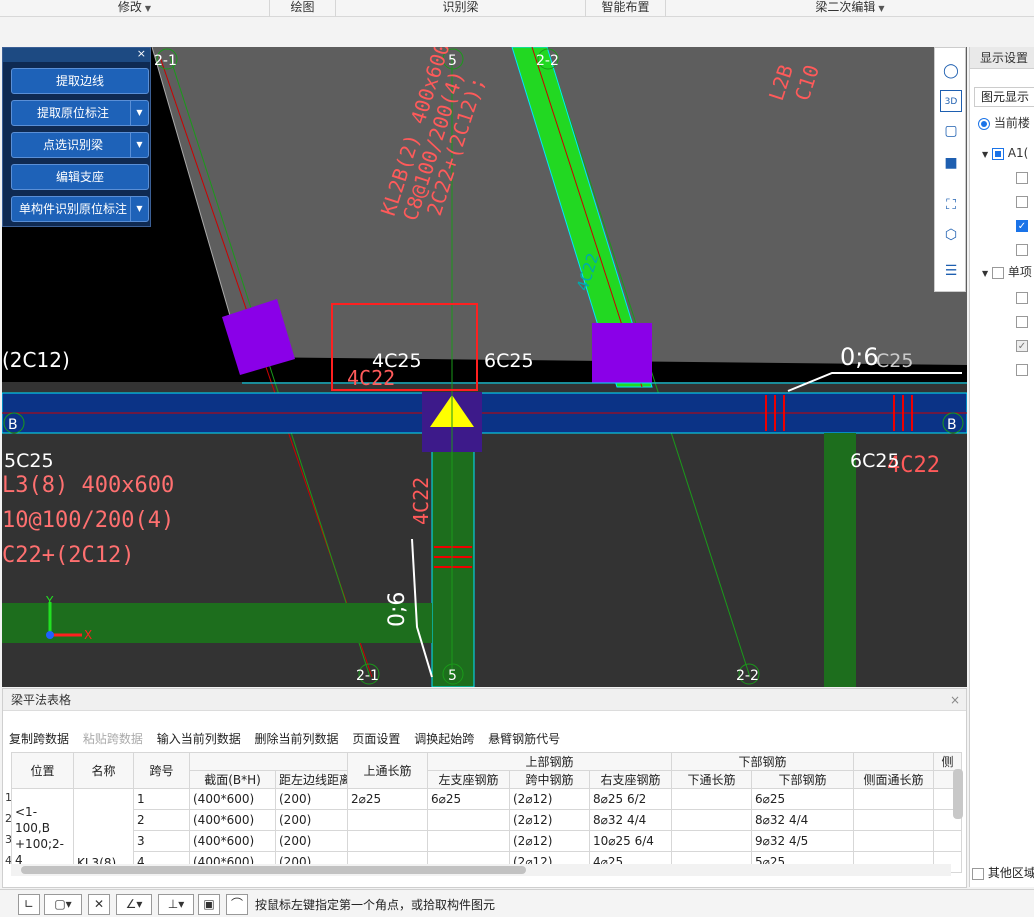  What do you see at coordinates (135, 8) in the screenshot?
I see `ribbon-group-modify: 修改 ▼` at bounding box center [135, 8].